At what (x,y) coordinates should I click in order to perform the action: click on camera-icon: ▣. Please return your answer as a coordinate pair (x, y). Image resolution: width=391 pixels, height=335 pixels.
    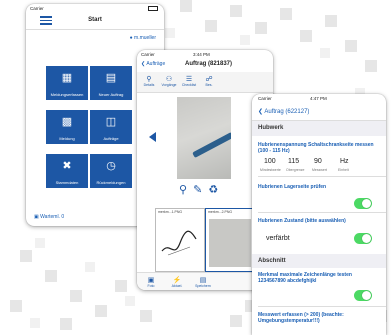
    Looking at the image, I should click on (151, 280).